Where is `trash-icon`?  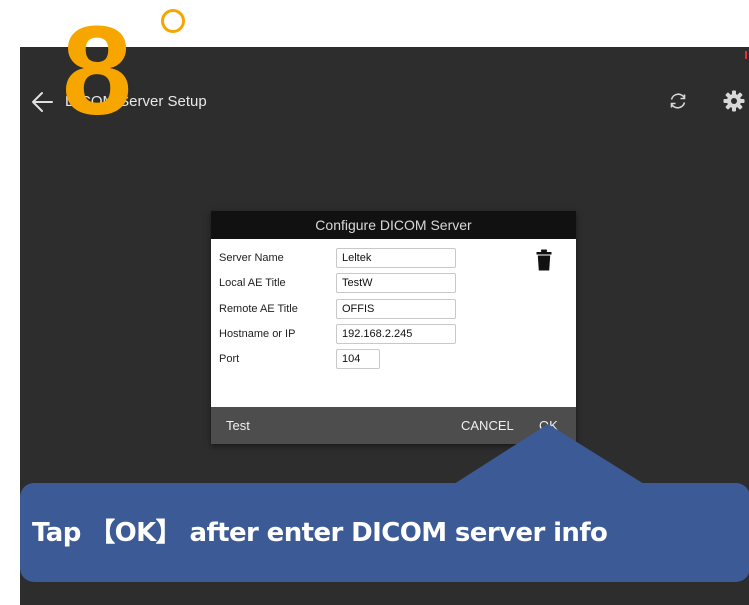 trash-icon is located at coordinates (544, 260).